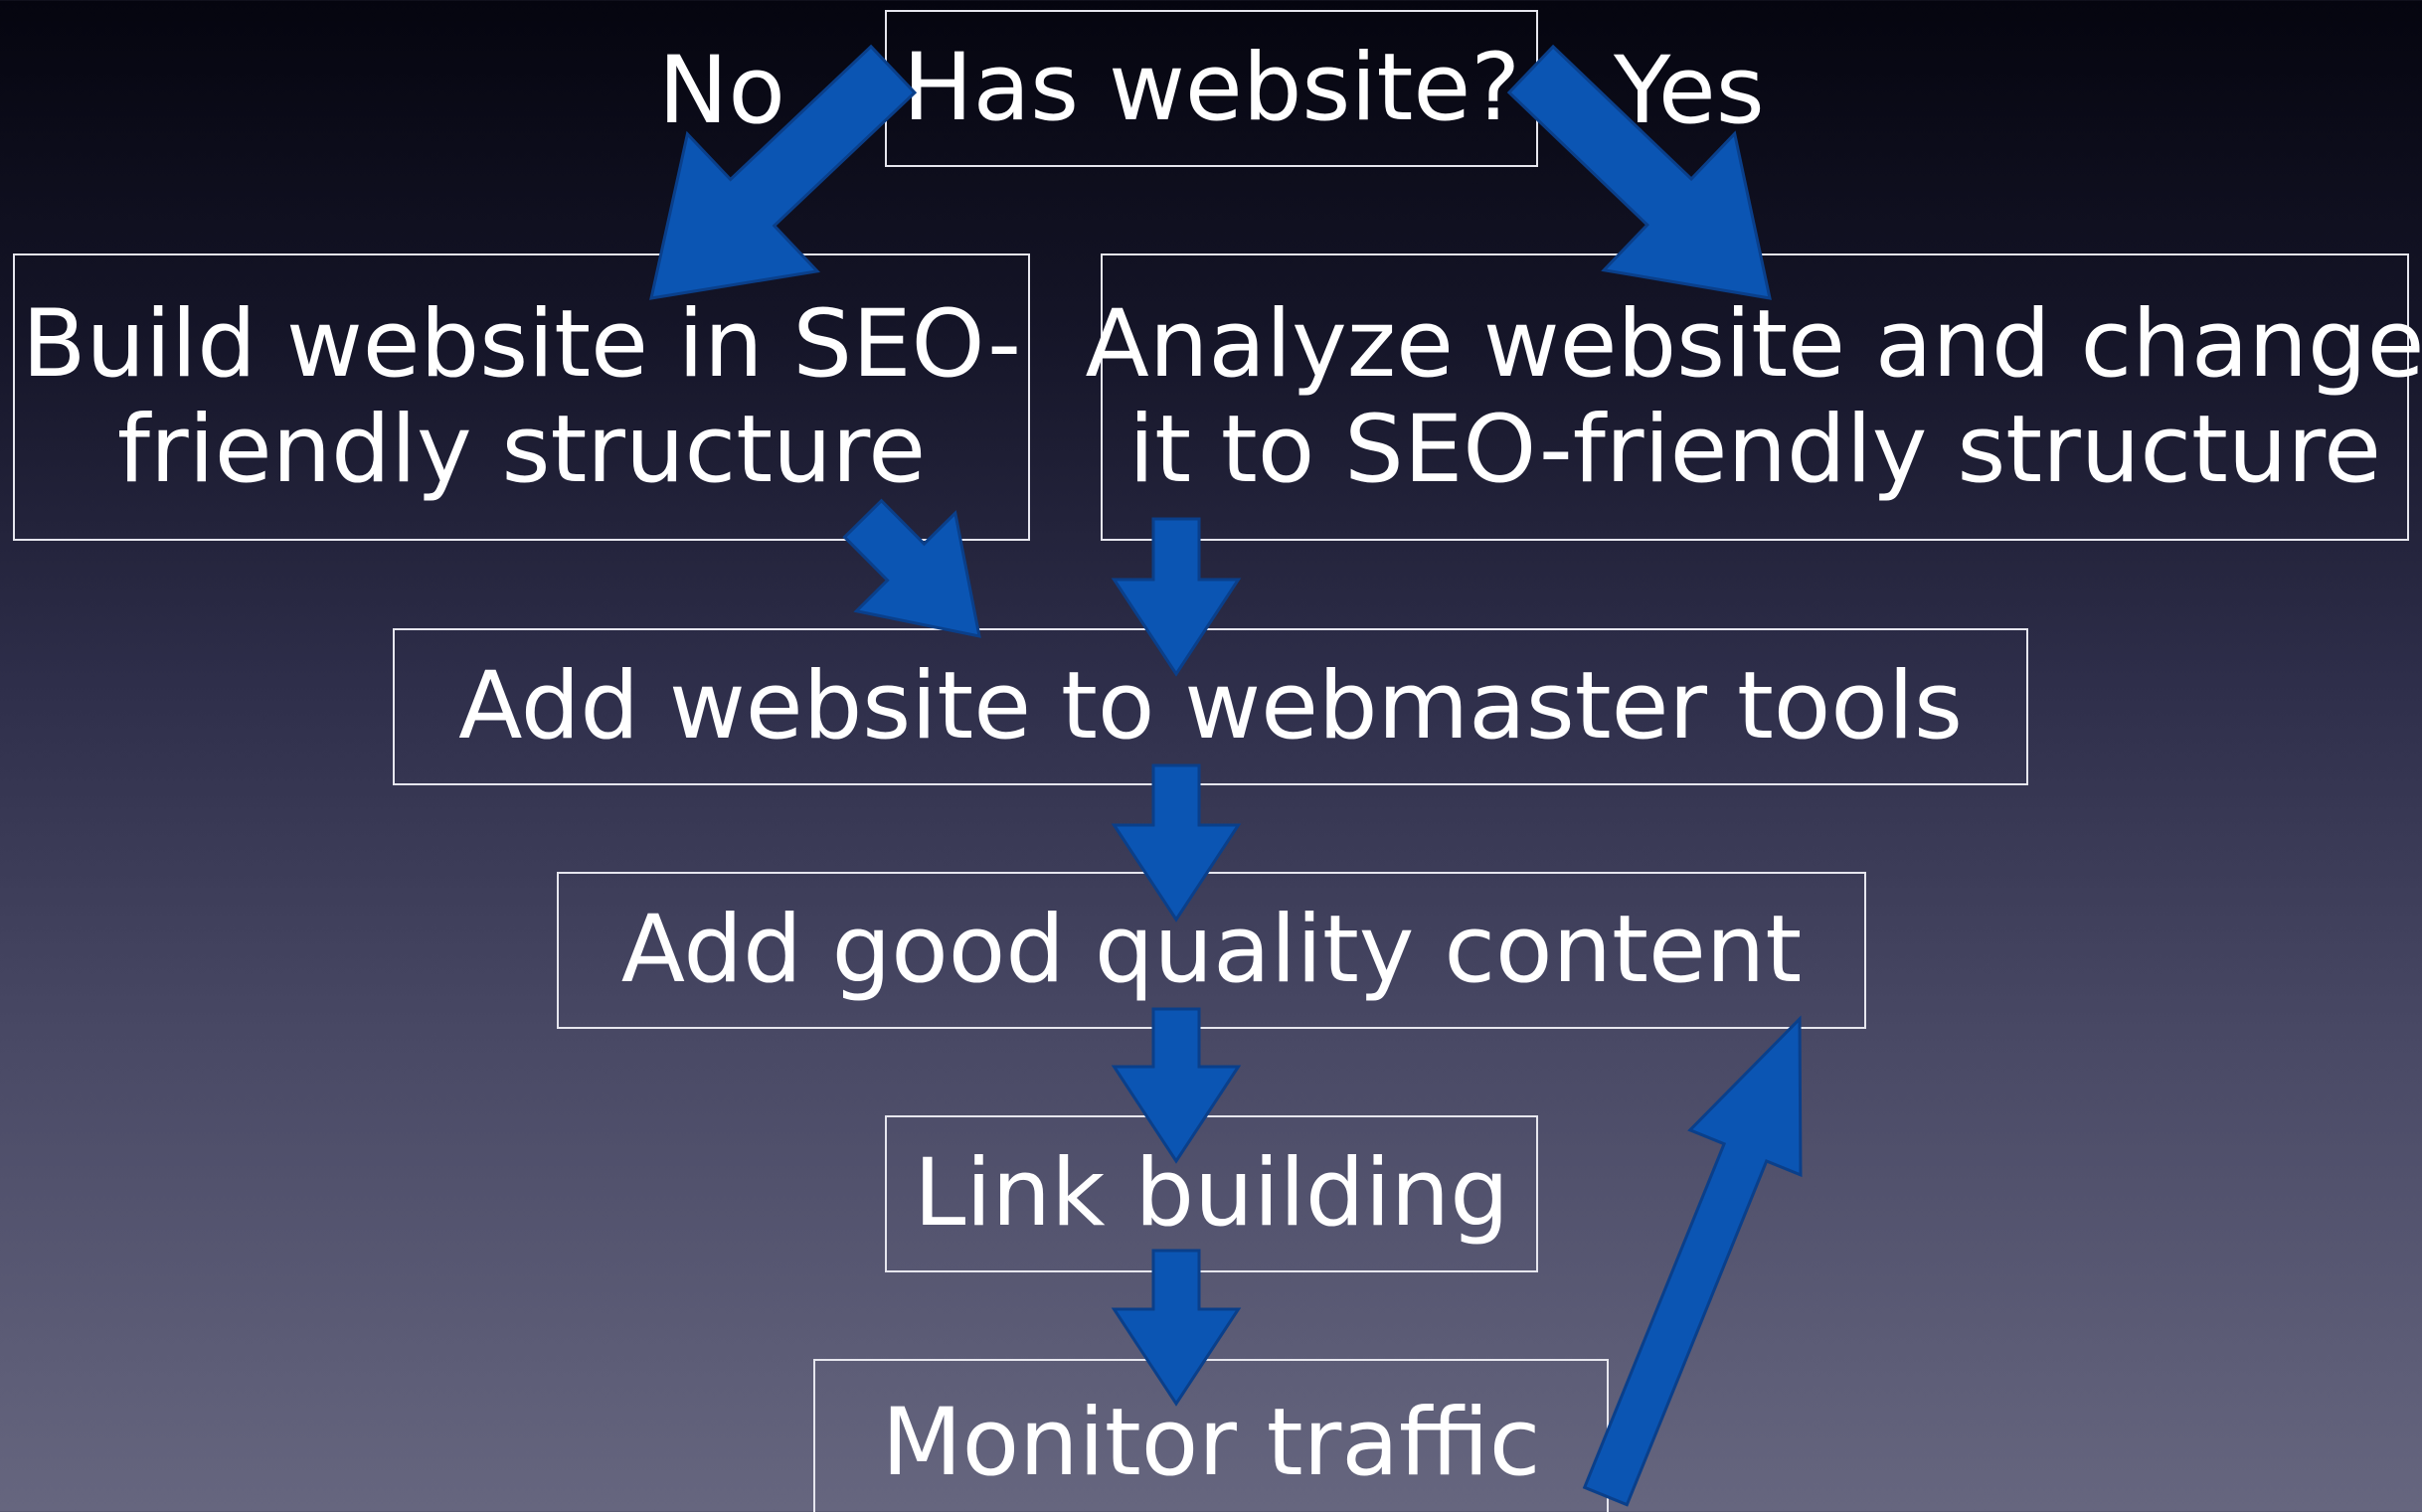  I want to click on node-webmaster-tools-label: Add website to webmaster tools, so click(1210, 706).